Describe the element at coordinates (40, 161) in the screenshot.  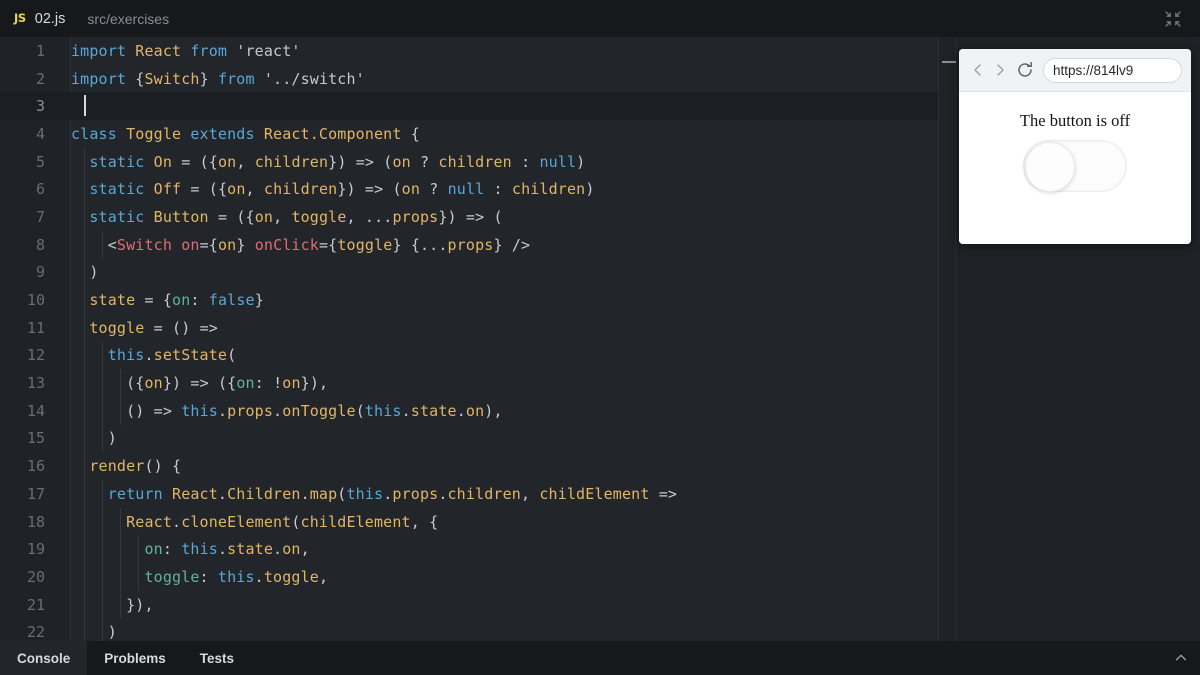
I see `line-number: 5` at that location.